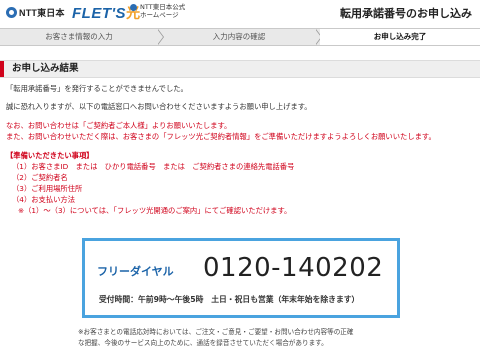 This screenshot has height=351, width=480. What do you see at coordinates (97, 88) in the screenshot?
I see `error-message: 「転用承諾番号」を発行することができませんでした。` at bounding box center [97, 88].